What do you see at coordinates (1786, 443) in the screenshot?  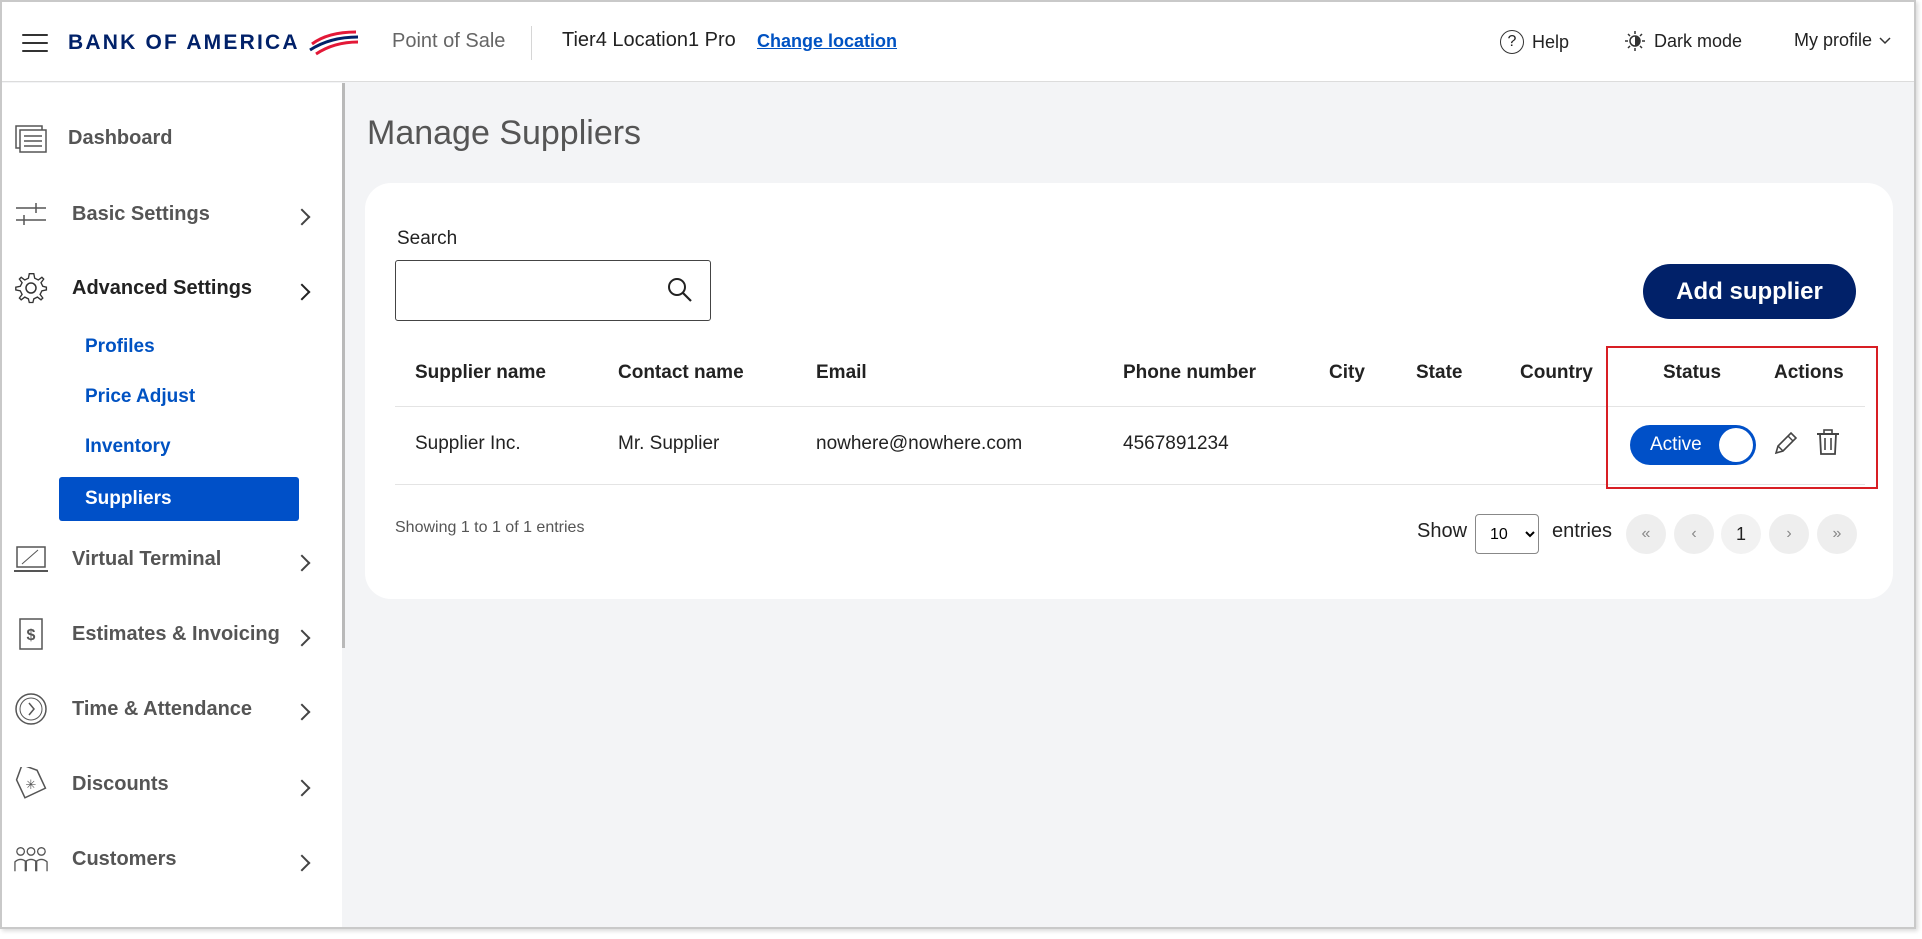 I see `edit-pencil-icon` at bounding box center [1786, 443].